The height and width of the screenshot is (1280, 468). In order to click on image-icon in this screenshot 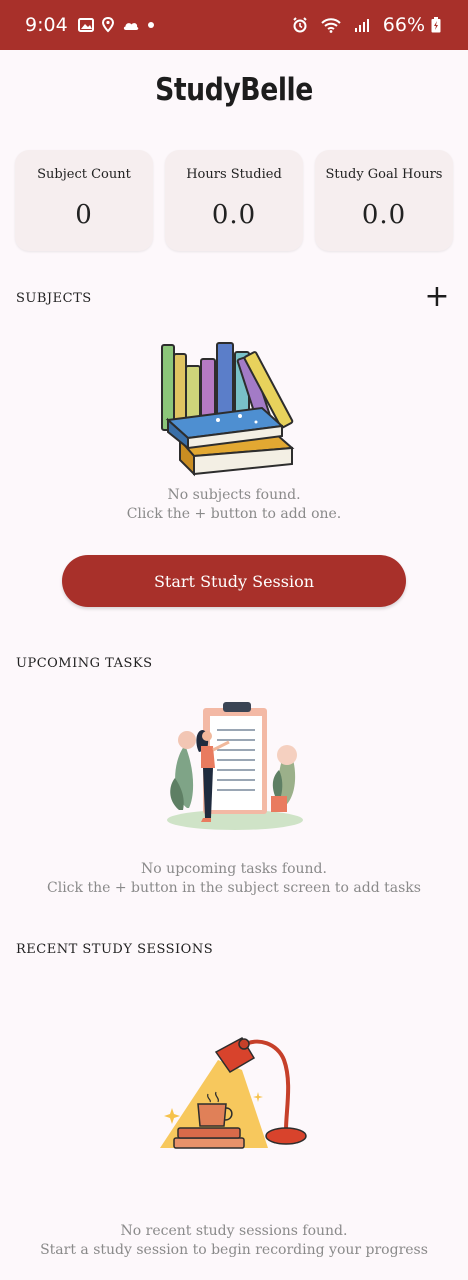, I will do `click(85, 25)`.